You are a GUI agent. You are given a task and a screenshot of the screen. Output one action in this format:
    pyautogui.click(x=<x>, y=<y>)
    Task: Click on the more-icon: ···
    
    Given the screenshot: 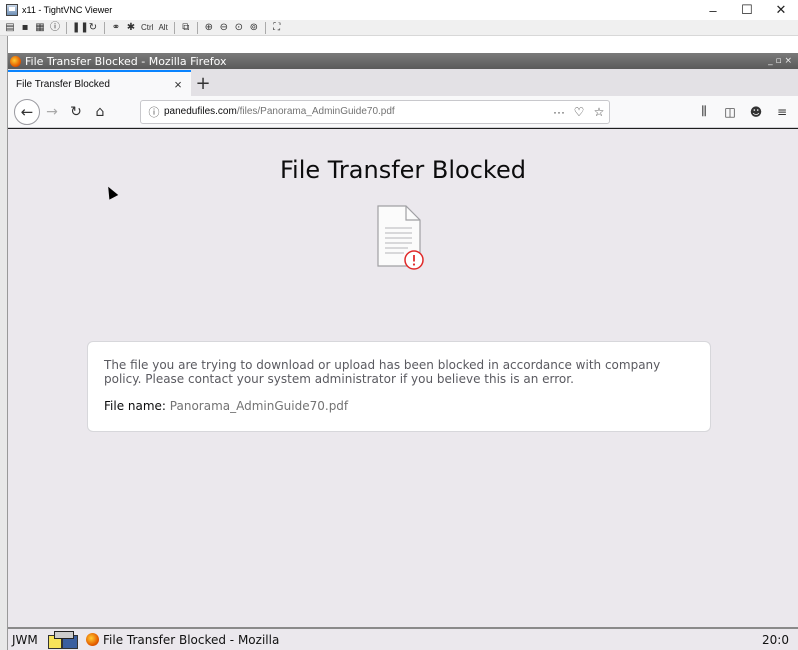 What is the action you would take?
    pyautogui.click(x=559, y=112)
    